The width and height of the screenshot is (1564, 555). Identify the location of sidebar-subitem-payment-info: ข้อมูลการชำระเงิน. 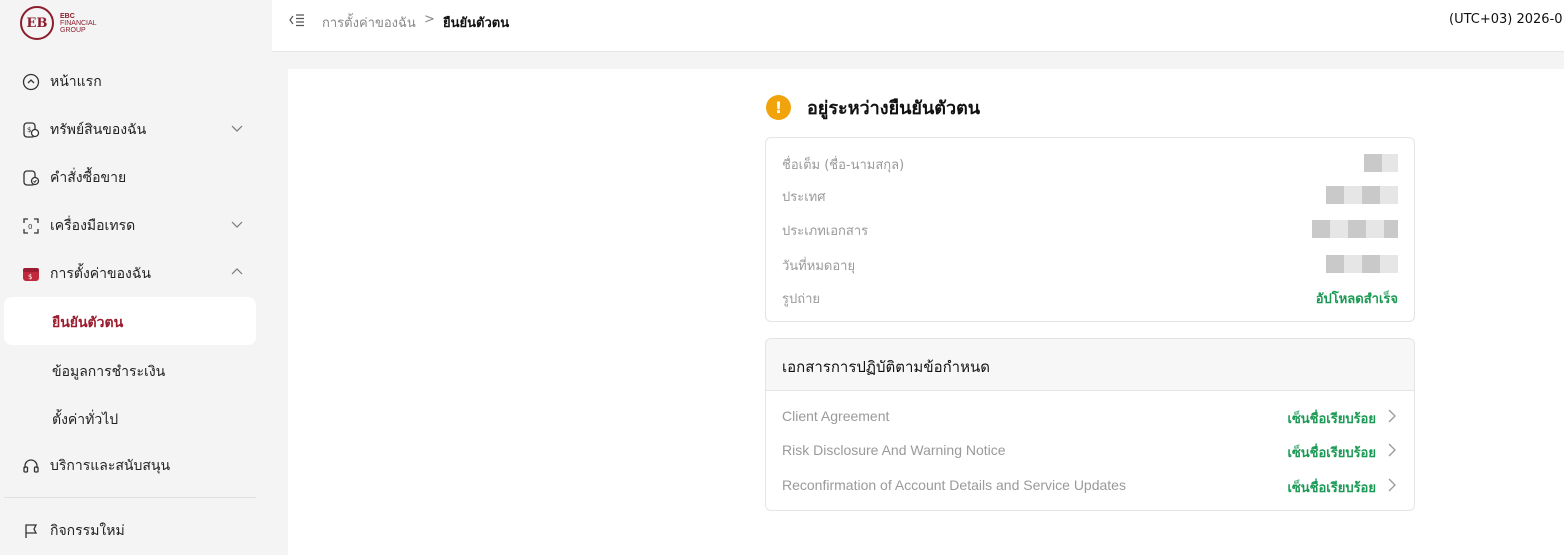
(108, 372).